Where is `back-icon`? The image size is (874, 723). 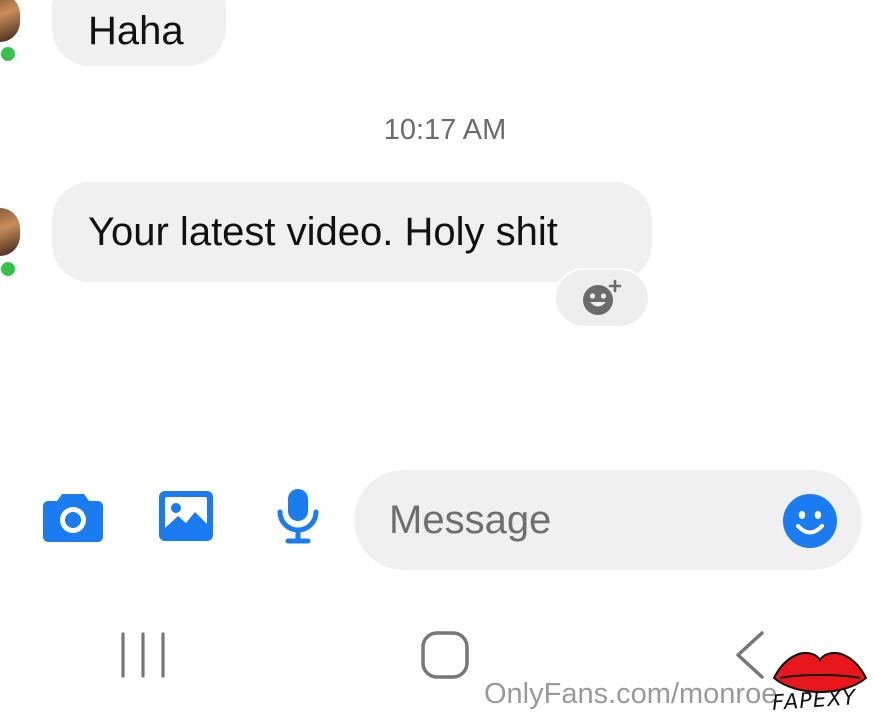
back-icon is located at coordinates (750, 655).